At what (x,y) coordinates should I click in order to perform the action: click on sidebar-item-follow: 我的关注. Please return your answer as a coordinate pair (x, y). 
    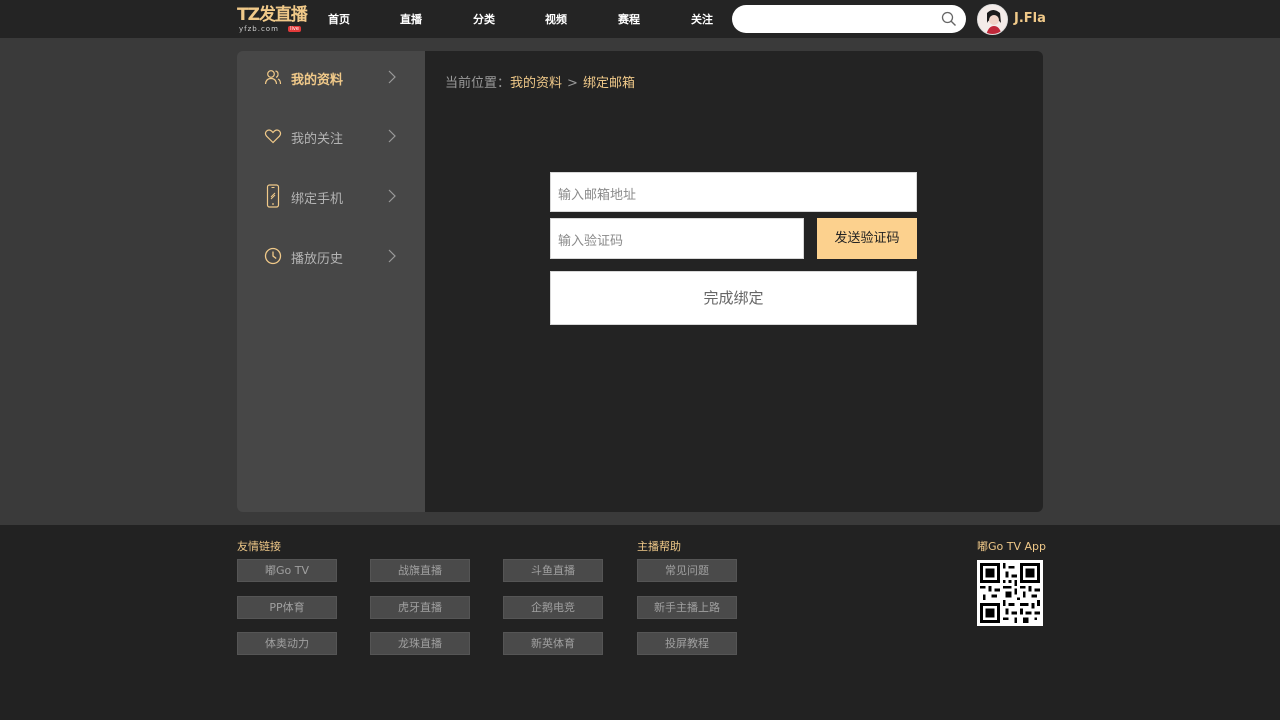
    Looking at the image, I should click on (331, 136).